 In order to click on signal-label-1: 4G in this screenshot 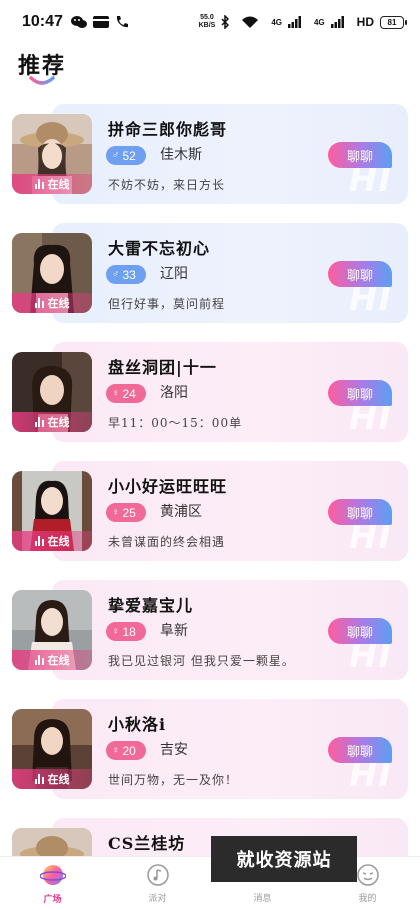, I will do `click(276, 22)`.